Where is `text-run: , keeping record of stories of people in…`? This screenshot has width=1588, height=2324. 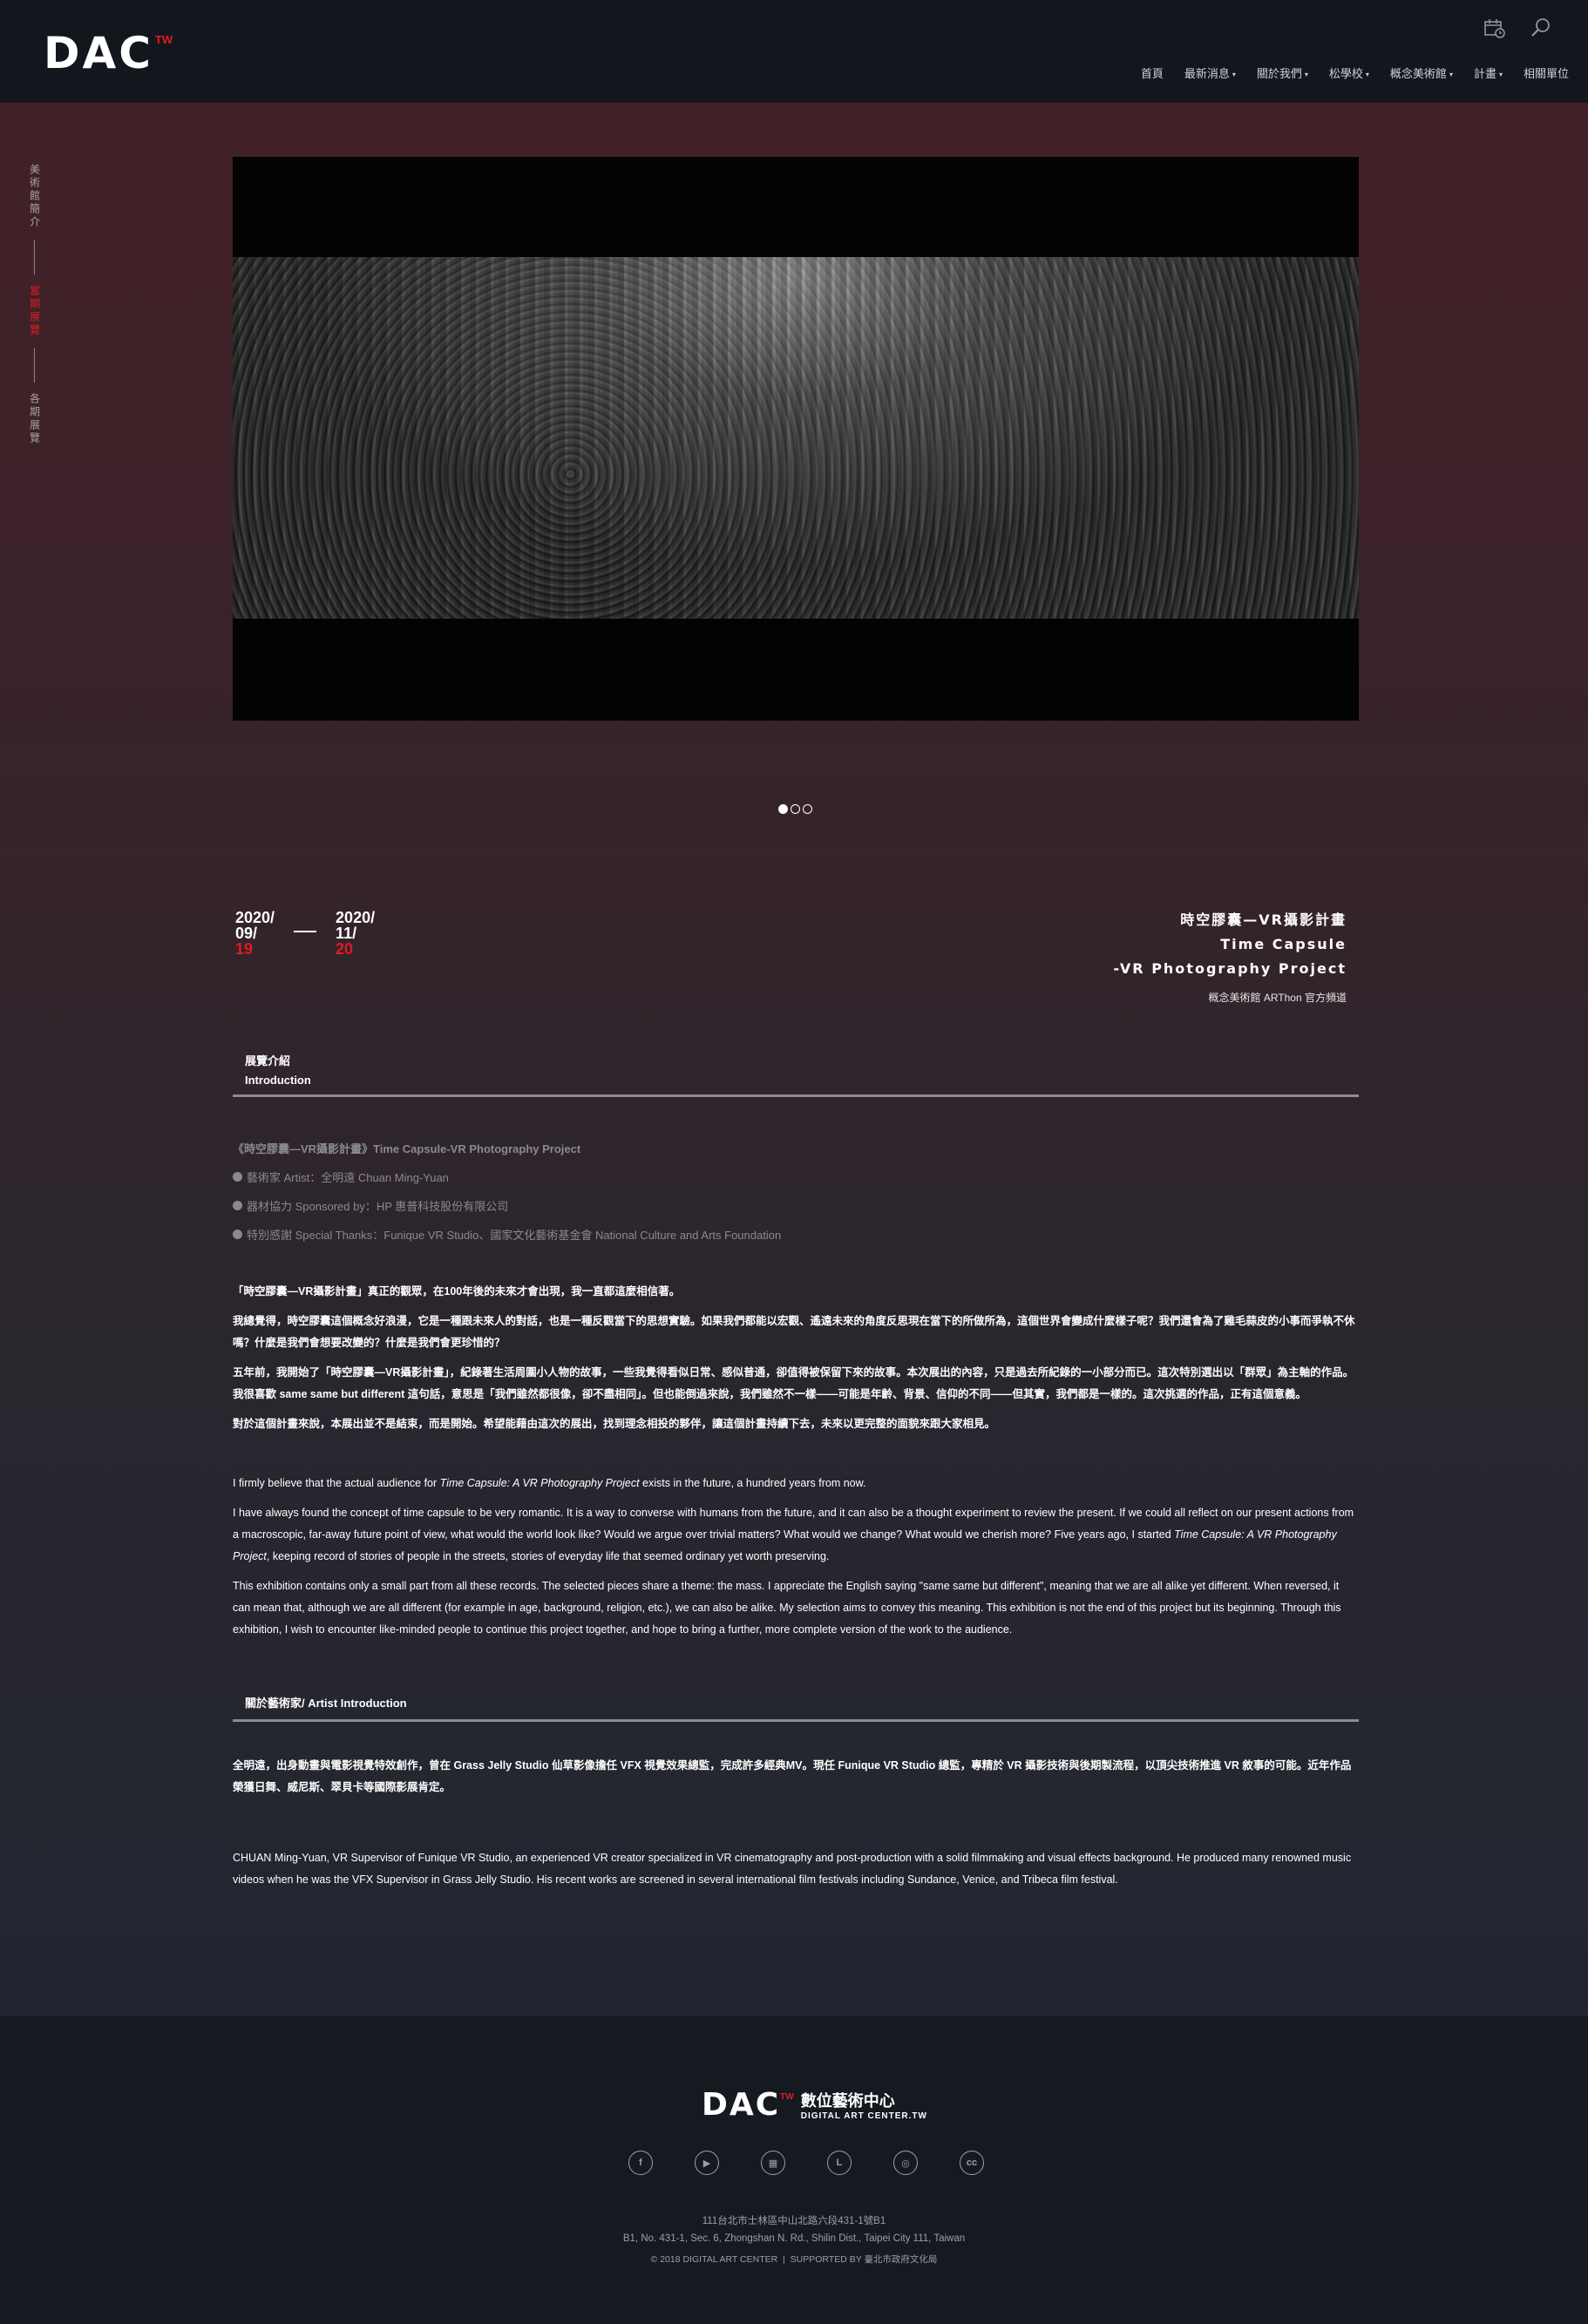 text-run: , keeping record of stories of people in… is located at coordinates (548, 1556).